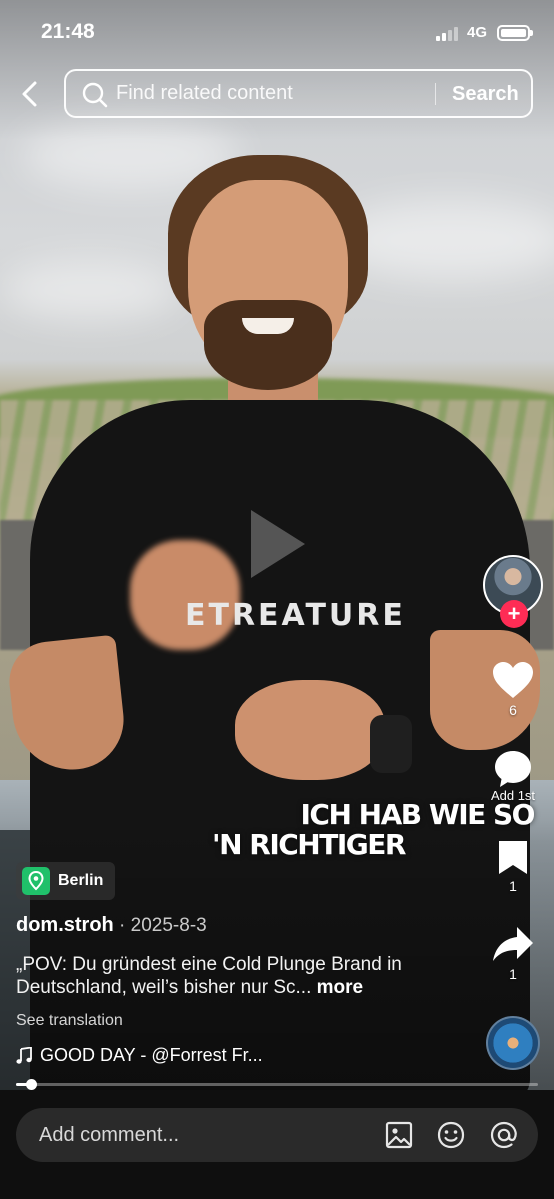 The image size is (554, 1199). I want to click on mention-icon, so click(504, 1135).